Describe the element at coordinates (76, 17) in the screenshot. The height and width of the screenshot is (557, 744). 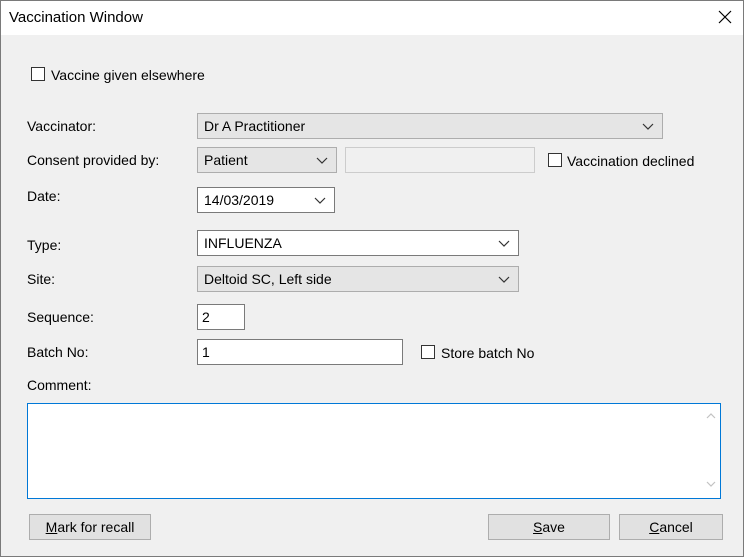
I see `window-title: Vaccination Window` at that location.